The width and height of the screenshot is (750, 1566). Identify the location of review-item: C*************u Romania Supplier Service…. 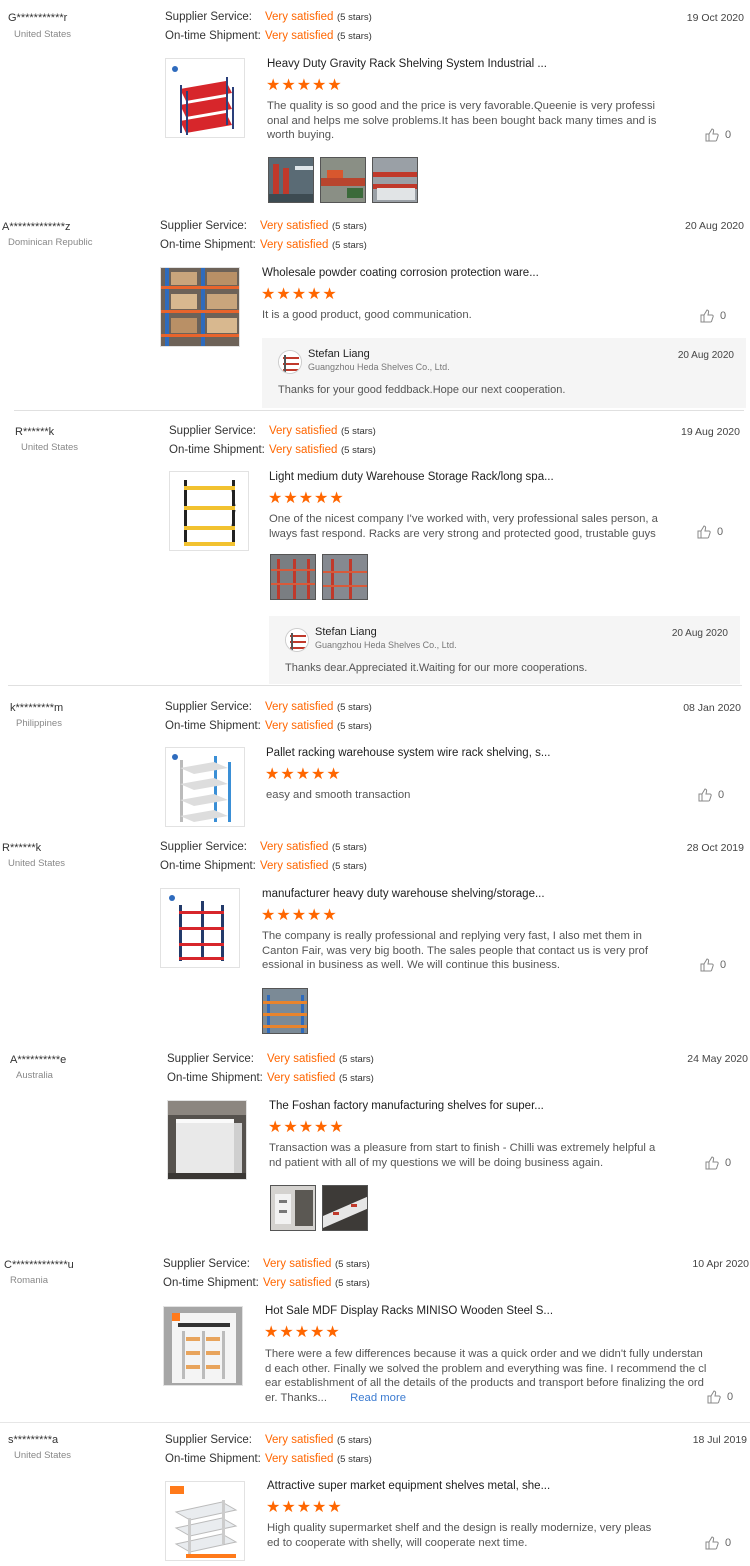
(375, 1337).